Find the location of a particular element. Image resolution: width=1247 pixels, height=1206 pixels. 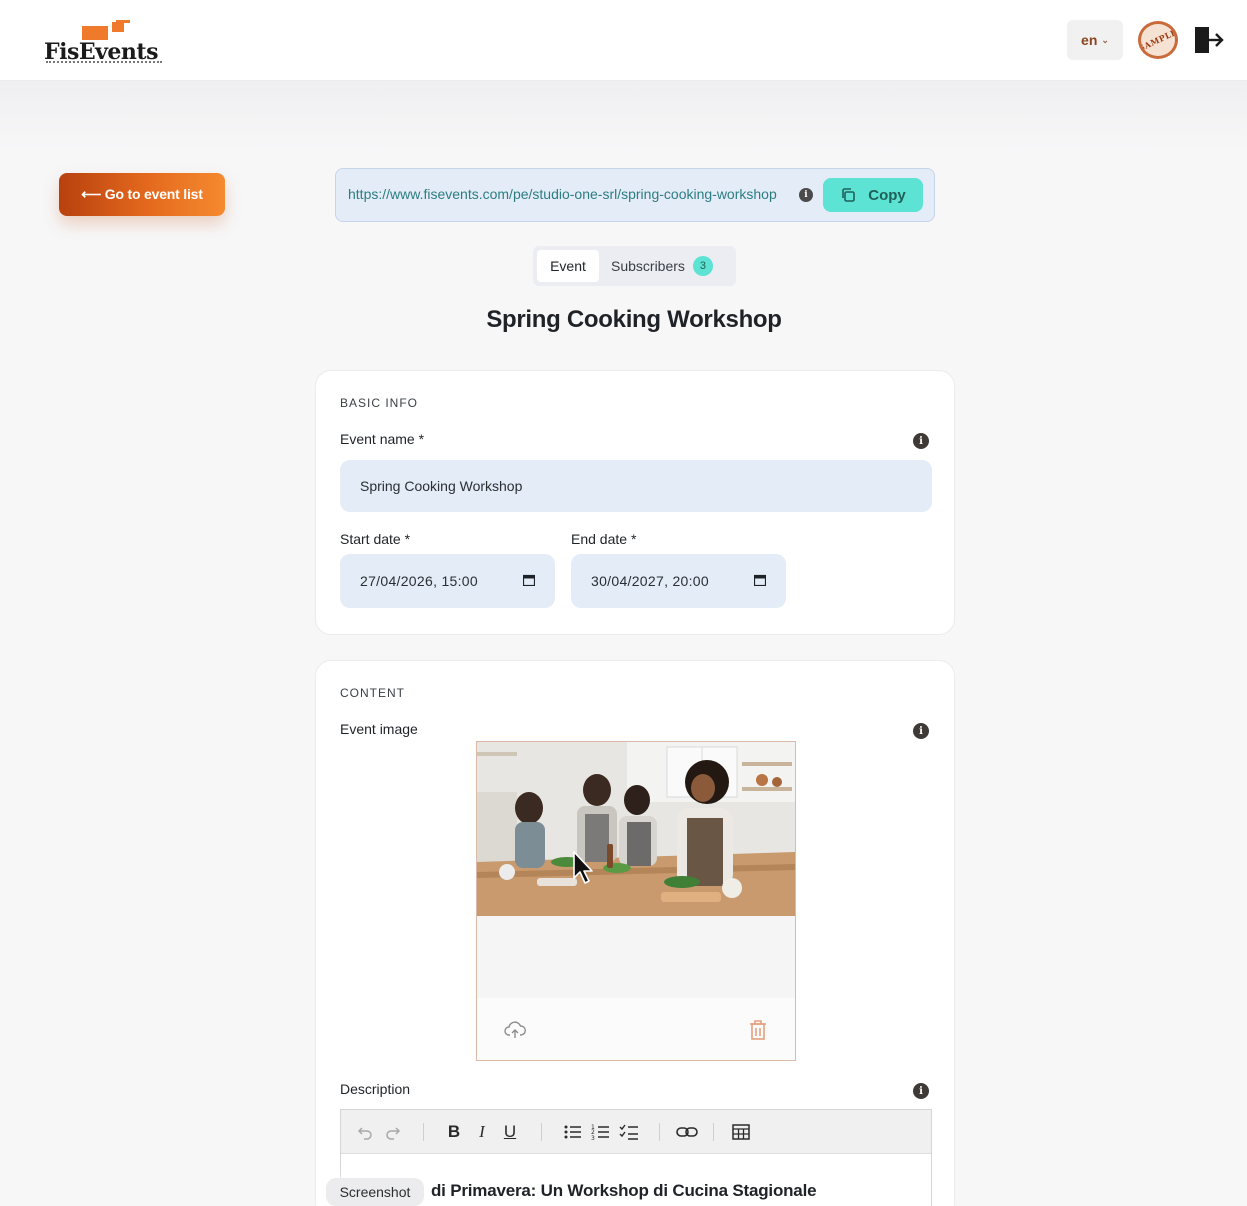

checklist-icon is located at coordinates (629, 1132).